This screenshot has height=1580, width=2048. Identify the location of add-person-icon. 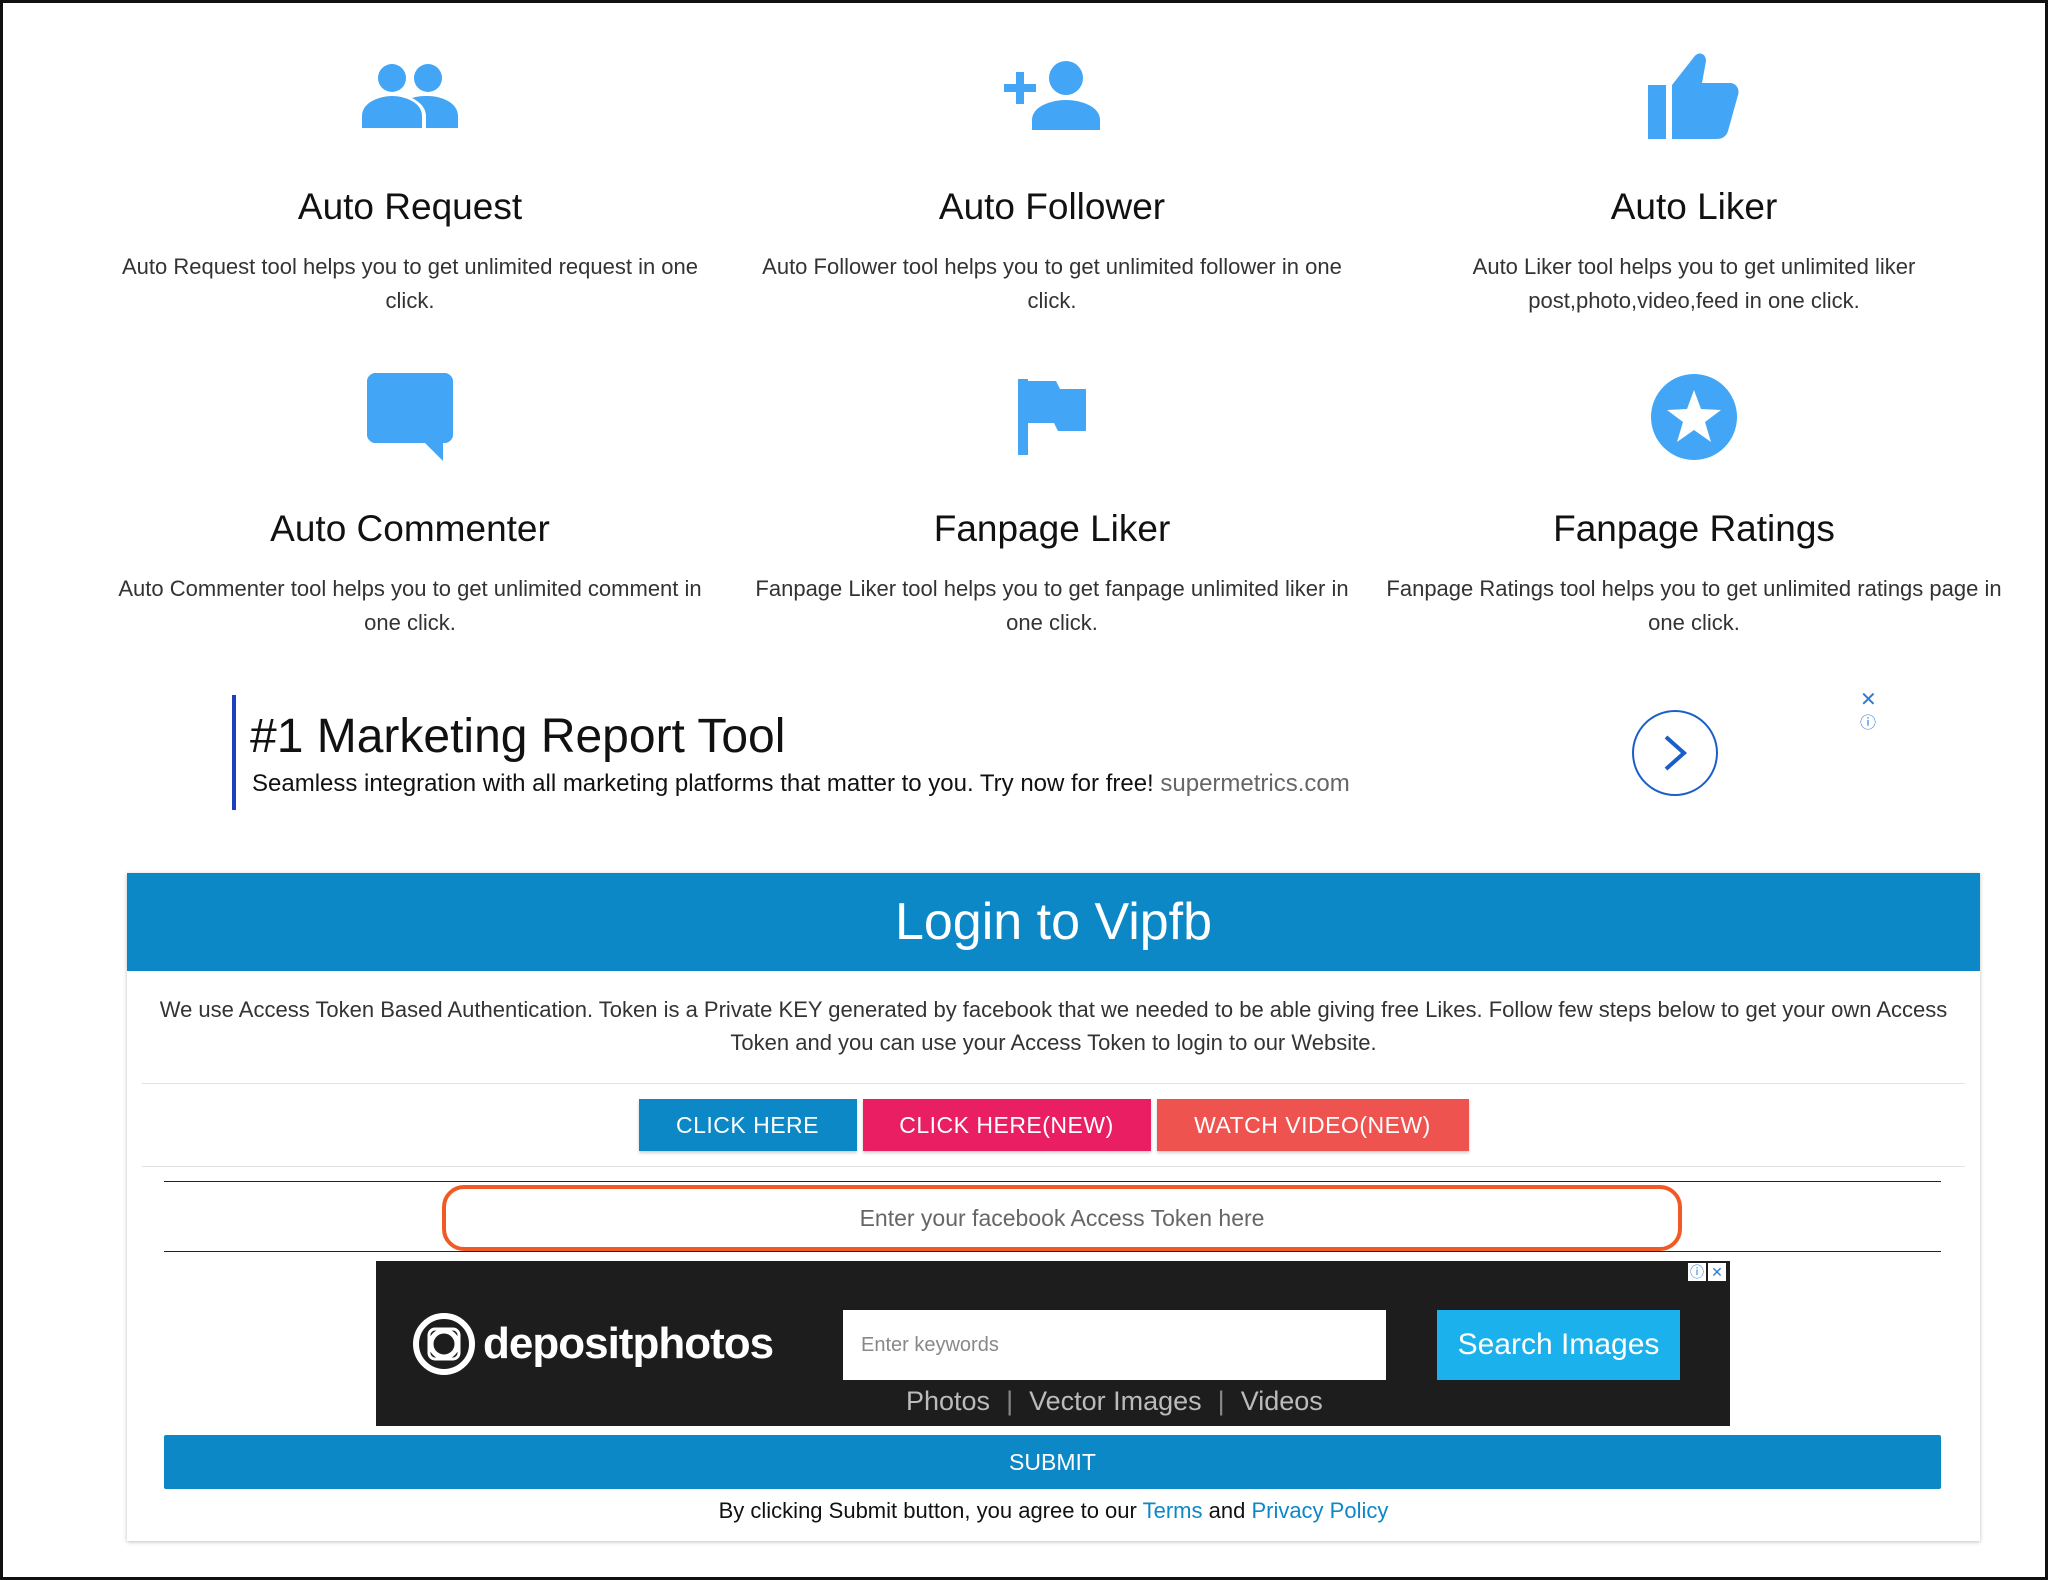
(1052, 95).